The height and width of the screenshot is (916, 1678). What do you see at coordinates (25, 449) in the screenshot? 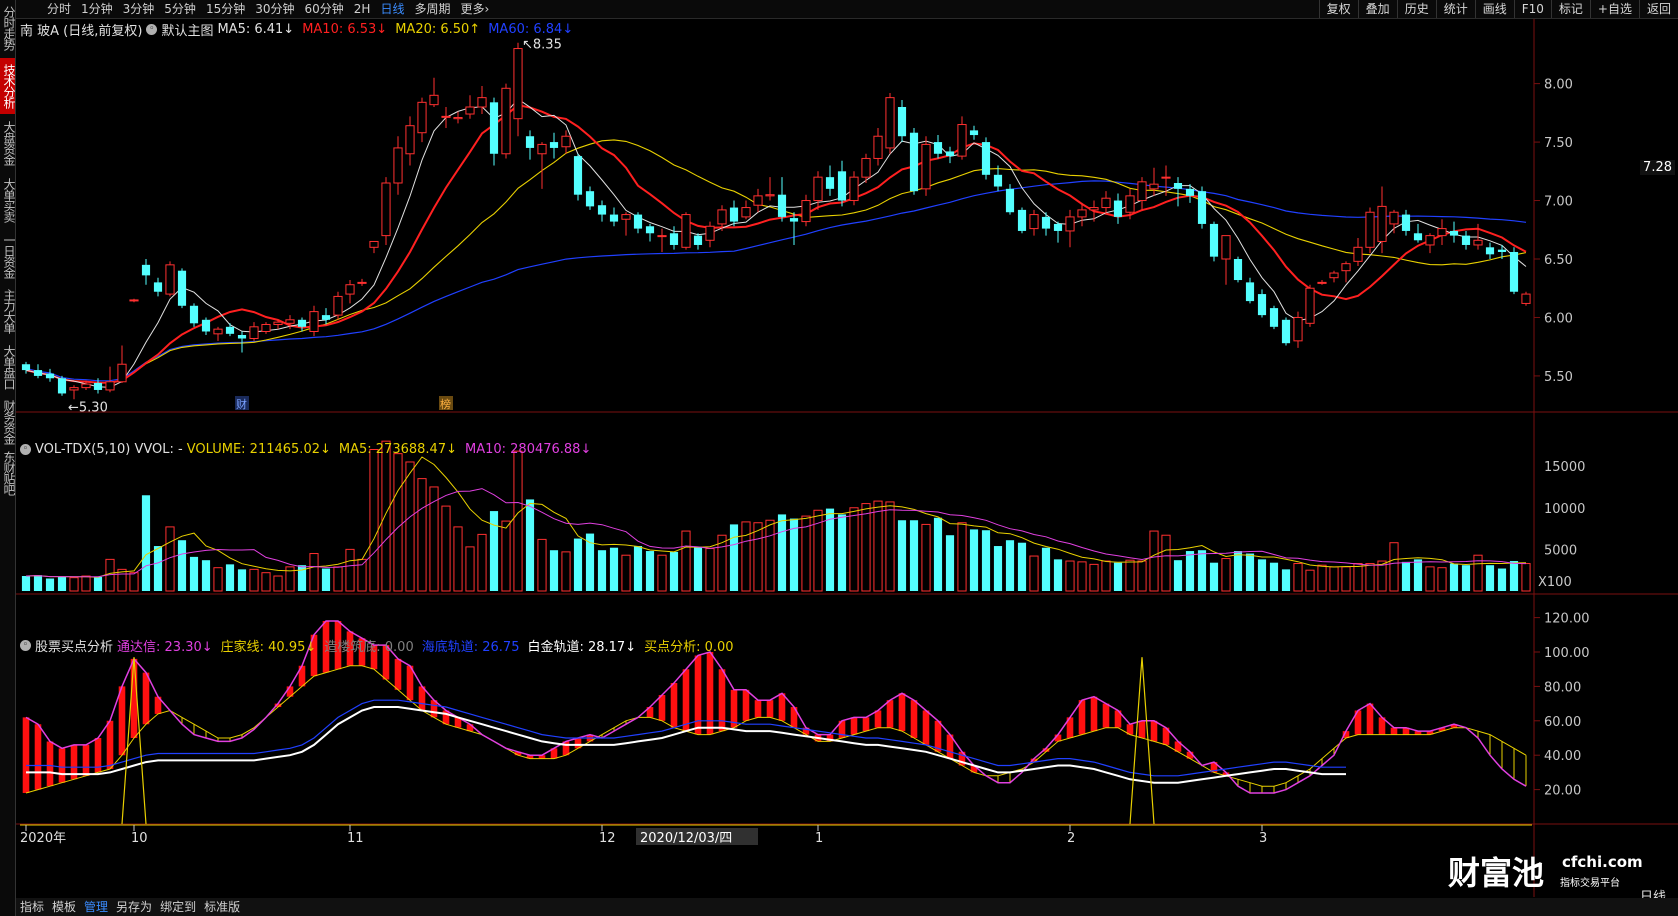
I see `volume-settings-icon: ◦` at bounding box center [25, 449].